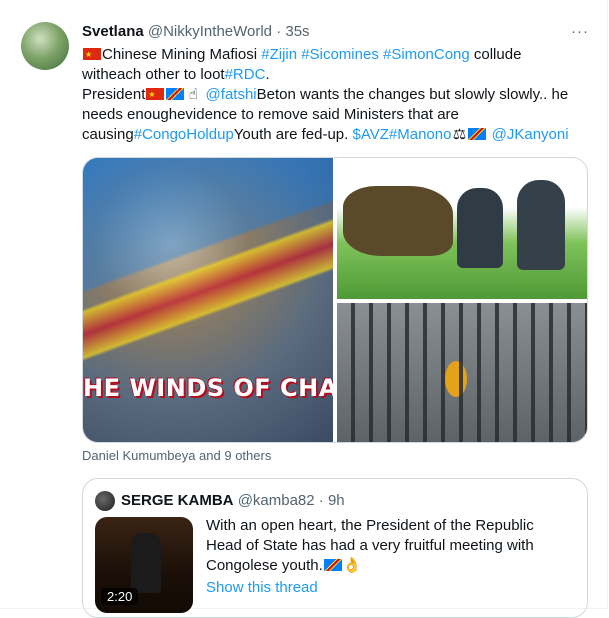 The height and width of the screenshot is (618, 609). I want to click on show-thread-link: Show this thread, so click(262, 587).